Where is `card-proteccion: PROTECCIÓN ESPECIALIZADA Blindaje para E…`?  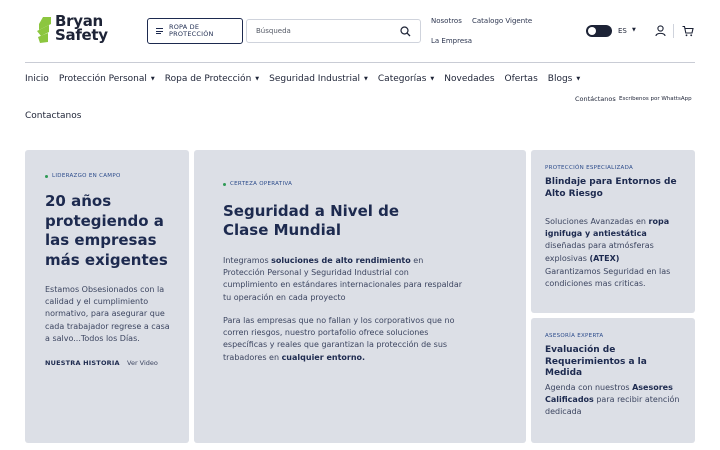 card-proteccion: PROTECCIÓN ESPECIALIZADA Blindaje para E… is located at coordinates (613, 231).